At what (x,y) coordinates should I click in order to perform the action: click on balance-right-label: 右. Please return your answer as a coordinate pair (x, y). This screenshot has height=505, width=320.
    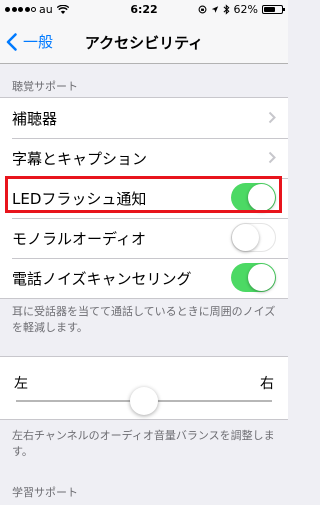
    Looking at the image, I should click on (267, 384).